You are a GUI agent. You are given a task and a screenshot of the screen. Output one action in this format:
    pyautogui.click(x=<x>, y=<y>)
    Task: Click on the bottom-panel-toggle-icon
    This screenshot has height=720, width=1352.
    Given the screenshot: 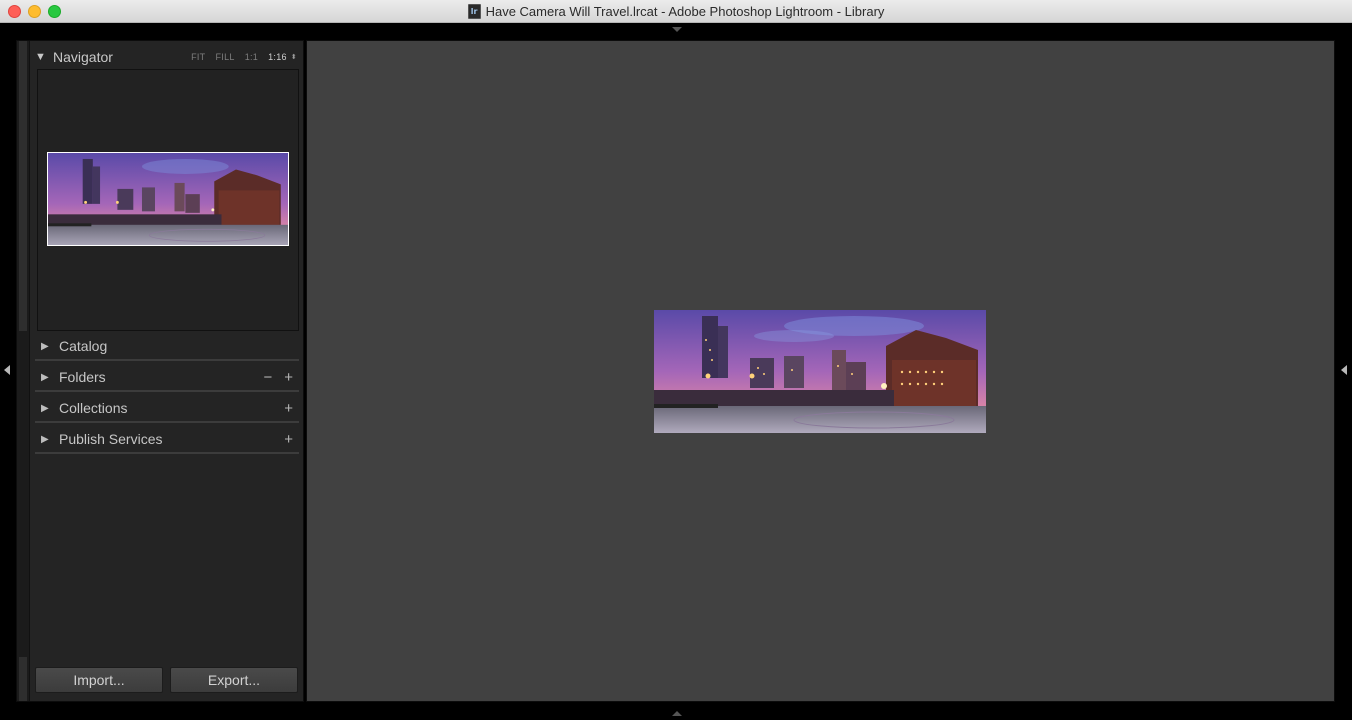 What is the action you would take?
    pyautogui.click(x=677, y=713)
    